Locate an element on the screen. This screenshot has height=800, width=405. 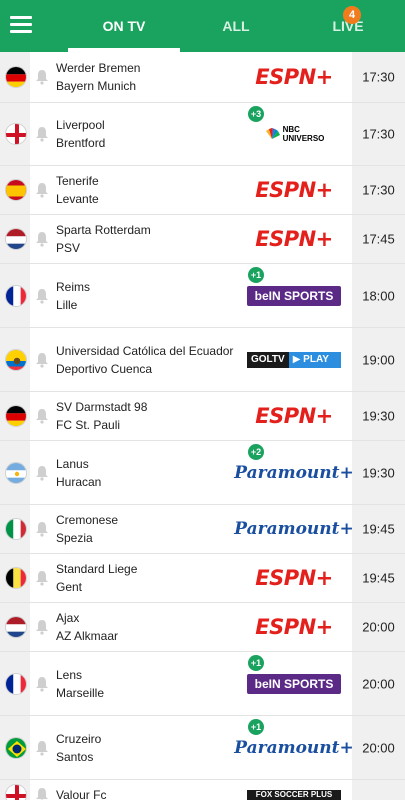
home-team: Werder Bremen is located at coordinates (98, 68).